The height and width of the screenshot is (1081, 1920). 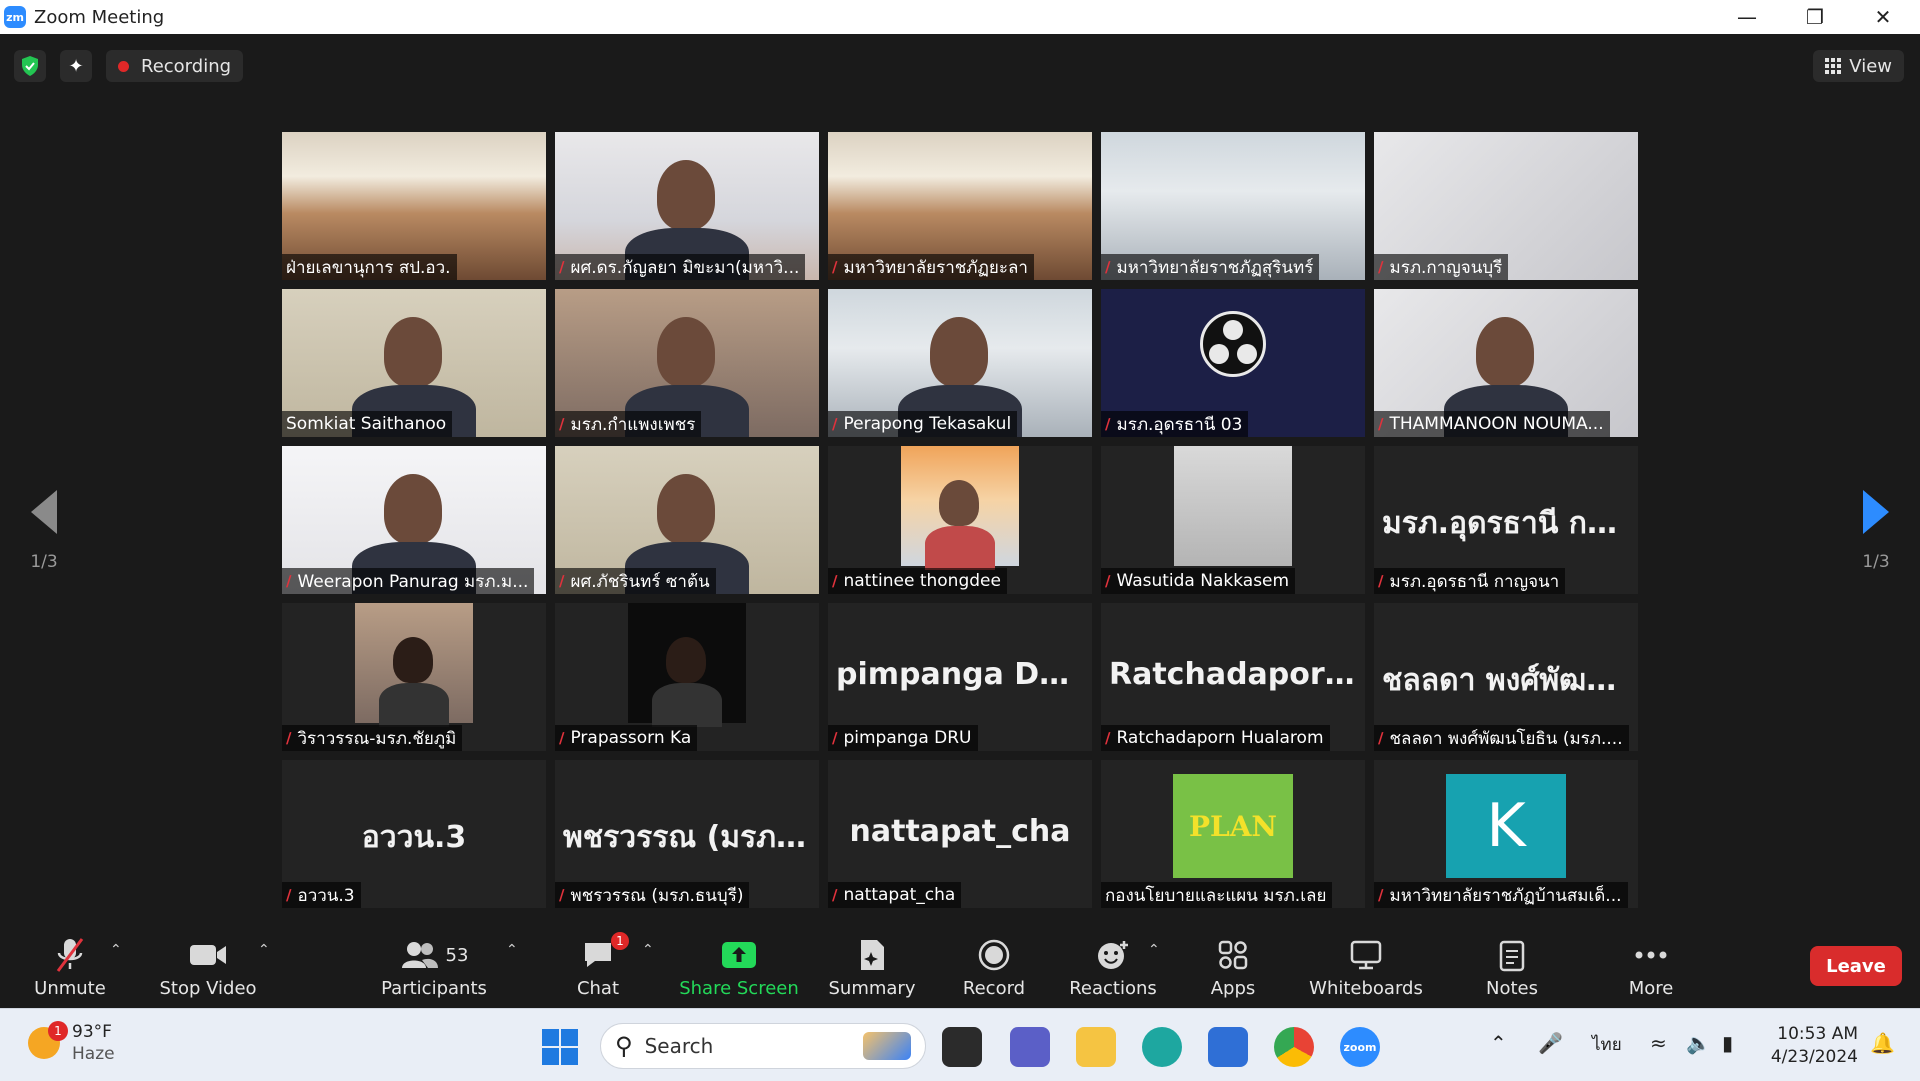 What do you see at coordinates (1607, 1044) in the screenshot?
I see `input-language: ไทย` at bounding box center [1607, 1044].